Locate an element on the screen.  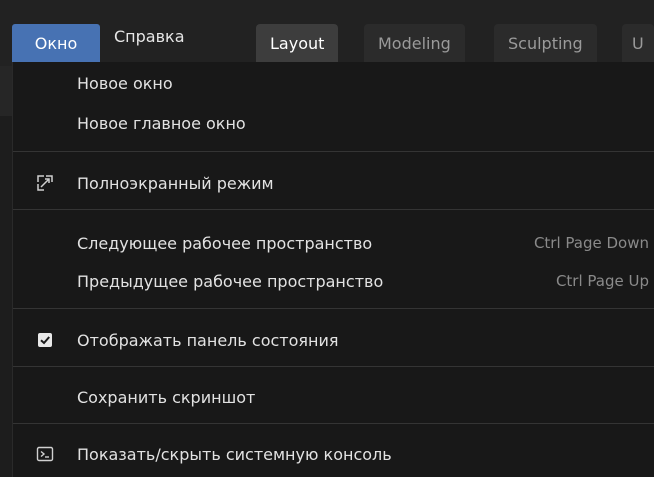
menu-item-toggle-system-console: Показать/скрыть системную консоль is located at coordinates (333, 454).